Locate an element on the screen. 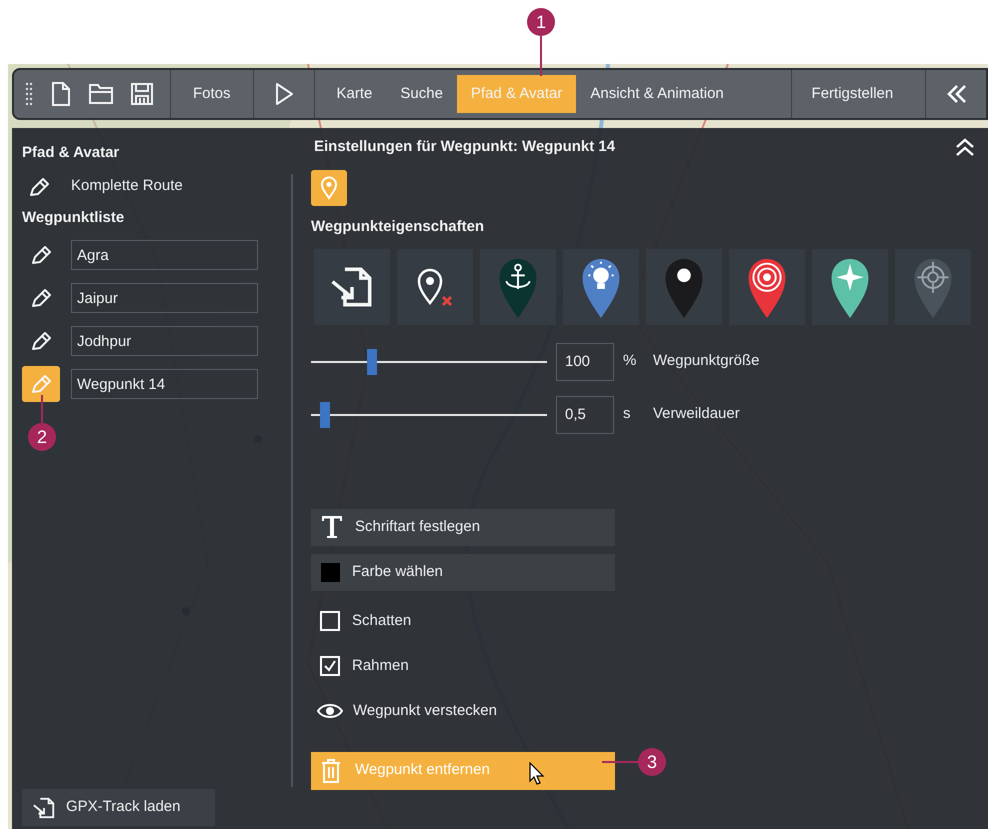  settings-title: Einstellungen für Wegpunkt: Wegpunkt 14 is located at coordinates (465, 147).